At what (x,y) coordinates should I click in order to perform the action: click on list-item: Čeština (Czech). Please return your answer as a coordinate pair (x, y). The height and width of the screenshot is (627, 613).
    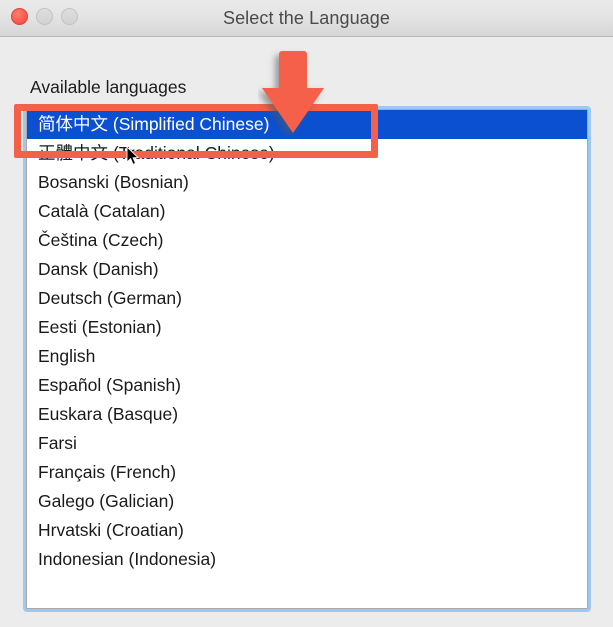
    Looking at the image, I should click on (307, 240).